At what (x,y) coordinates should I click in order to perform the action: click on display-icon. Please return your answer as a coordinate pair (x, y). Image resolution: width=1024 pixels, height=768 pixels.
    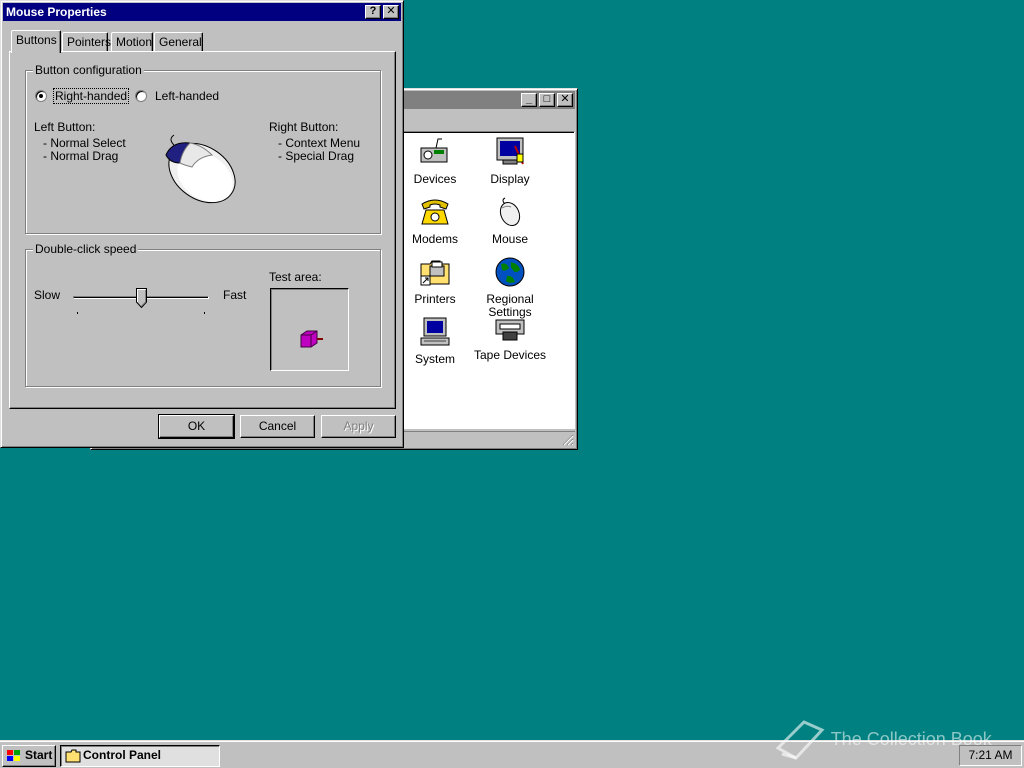
    Looking at the image, I should click on (510, 151).